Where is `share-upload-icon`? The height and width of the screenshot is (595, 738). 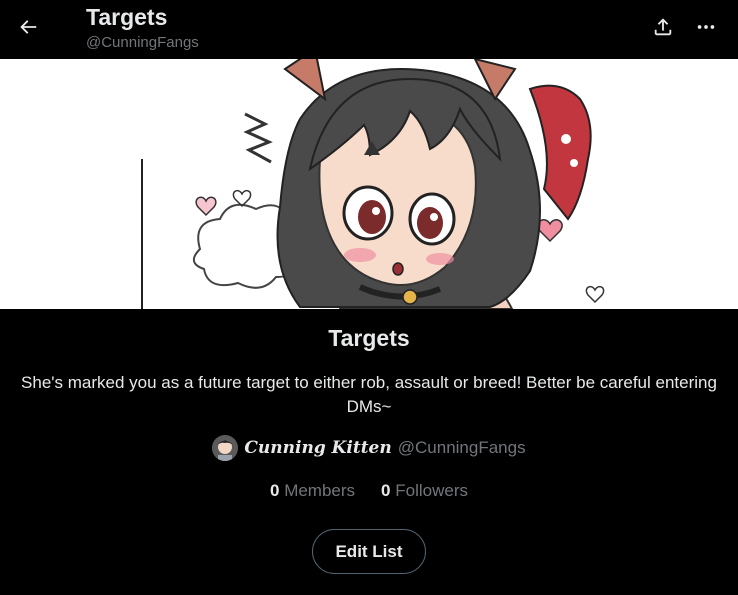 share-upload-icon is located at coordinates (663, 27).